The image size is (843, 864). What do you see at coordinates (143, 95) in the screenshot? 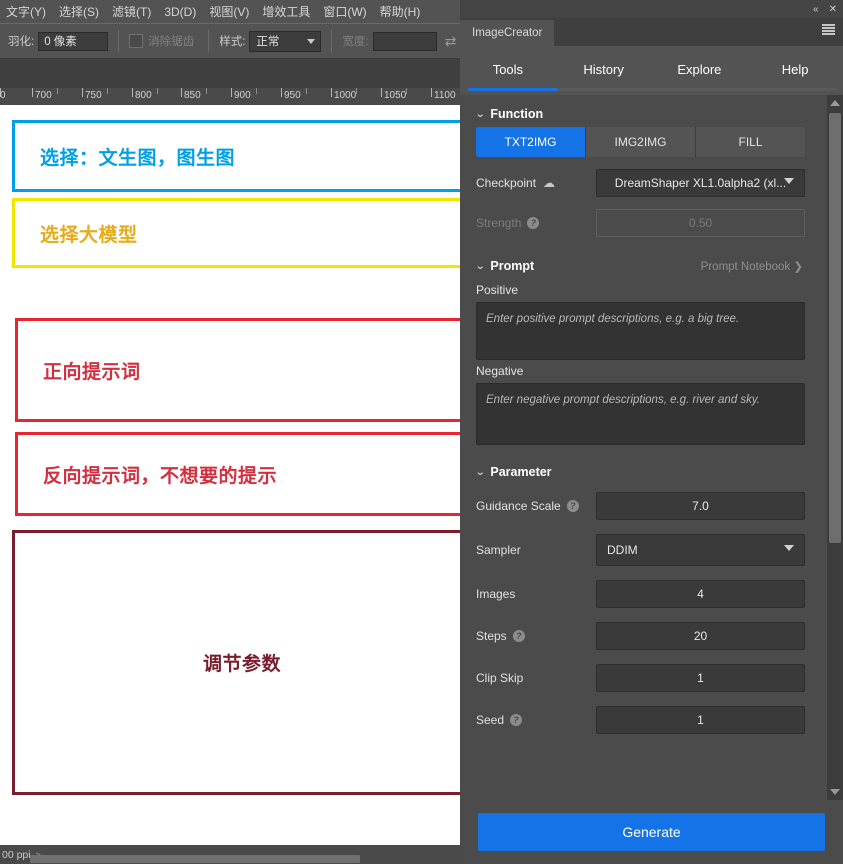
I see `ruler-label-800: 800` at bounding box center [143, 95].